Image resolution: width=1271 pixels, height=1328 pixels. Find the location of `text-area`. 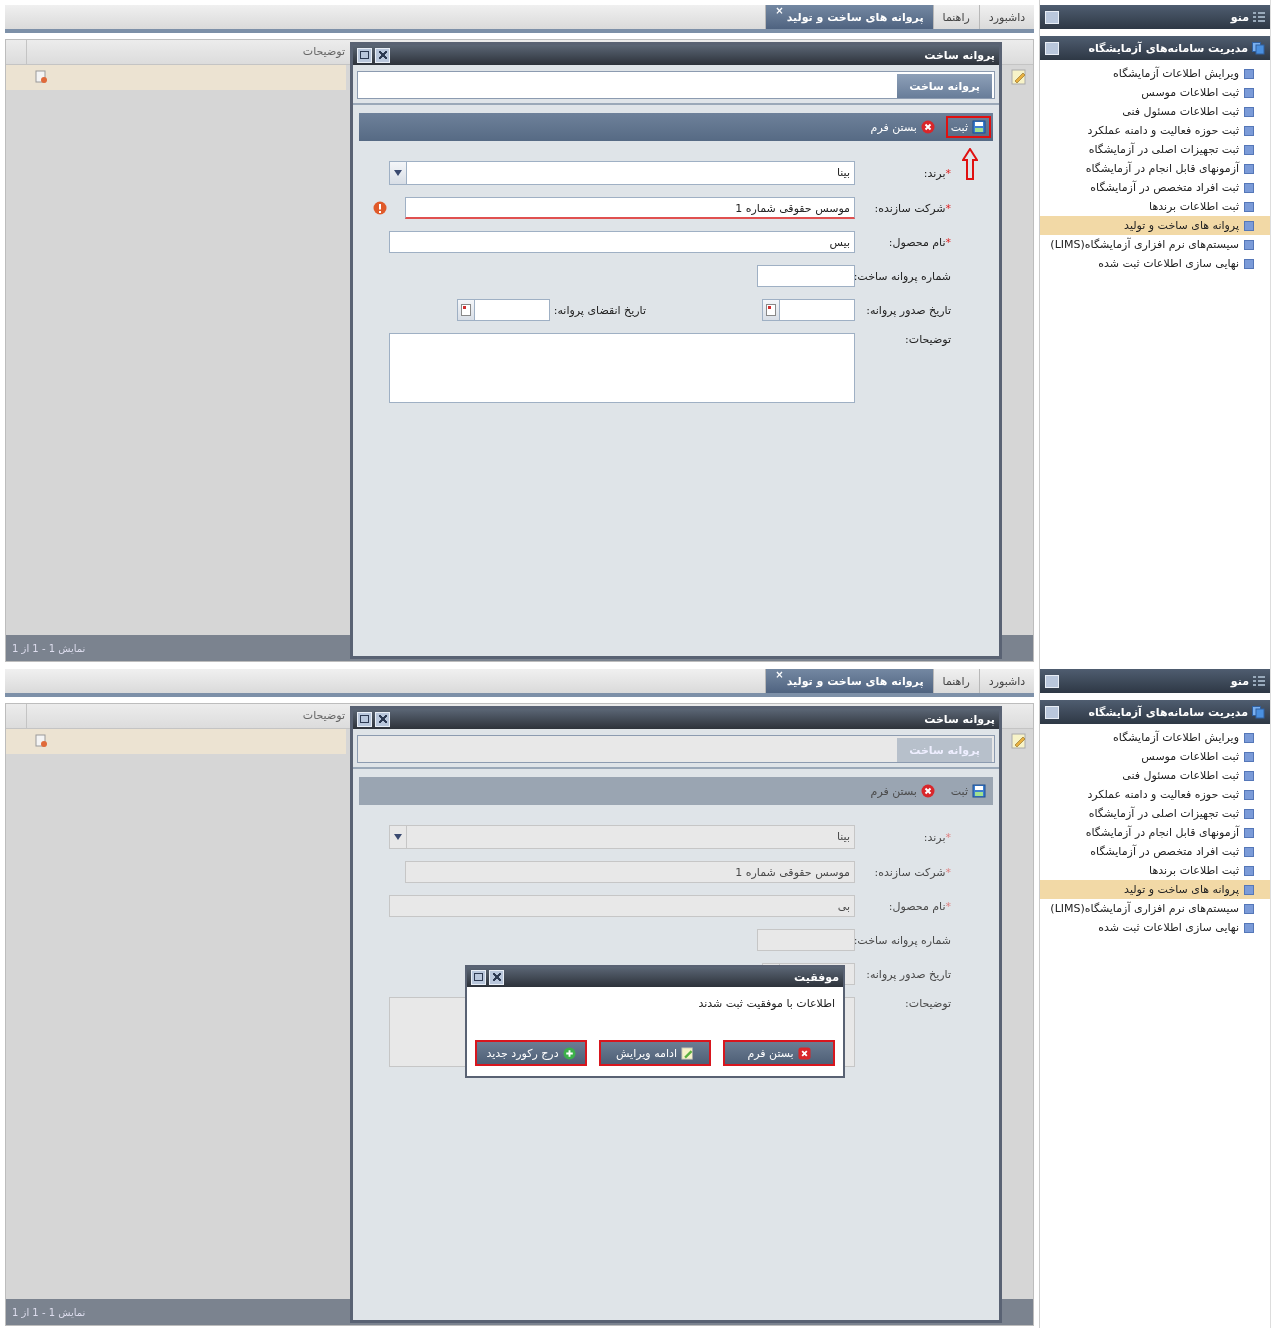

text-area is located at coordinates (622, 368).